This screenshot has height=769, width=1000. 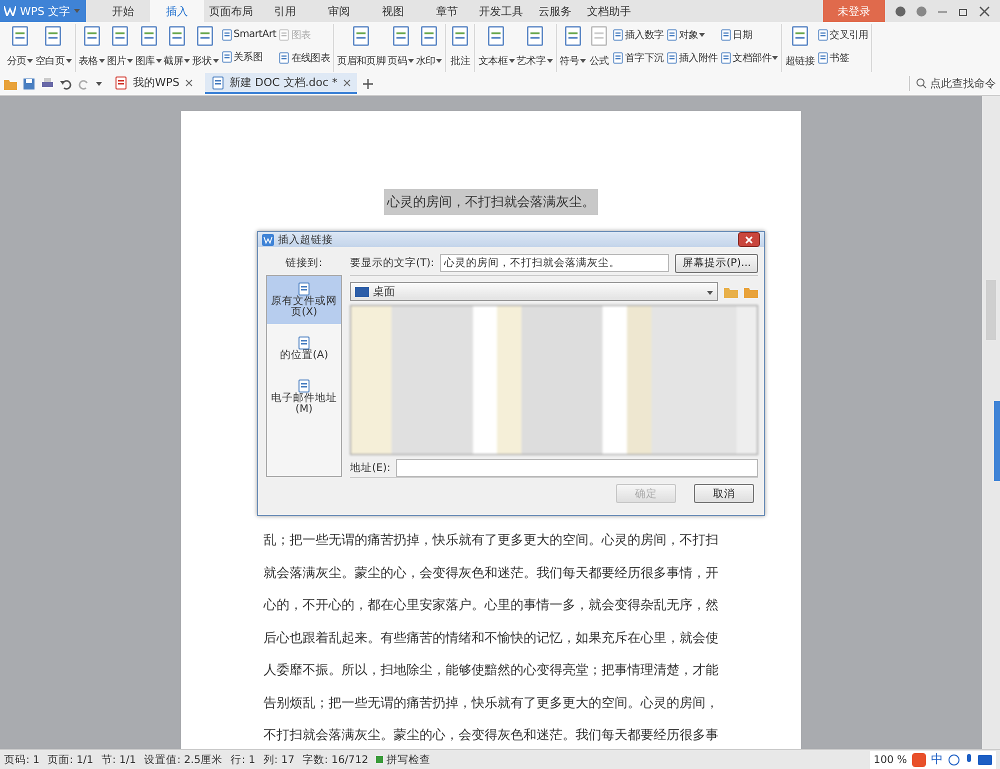 I want to click on print-icon, so click(x=47, y=84).